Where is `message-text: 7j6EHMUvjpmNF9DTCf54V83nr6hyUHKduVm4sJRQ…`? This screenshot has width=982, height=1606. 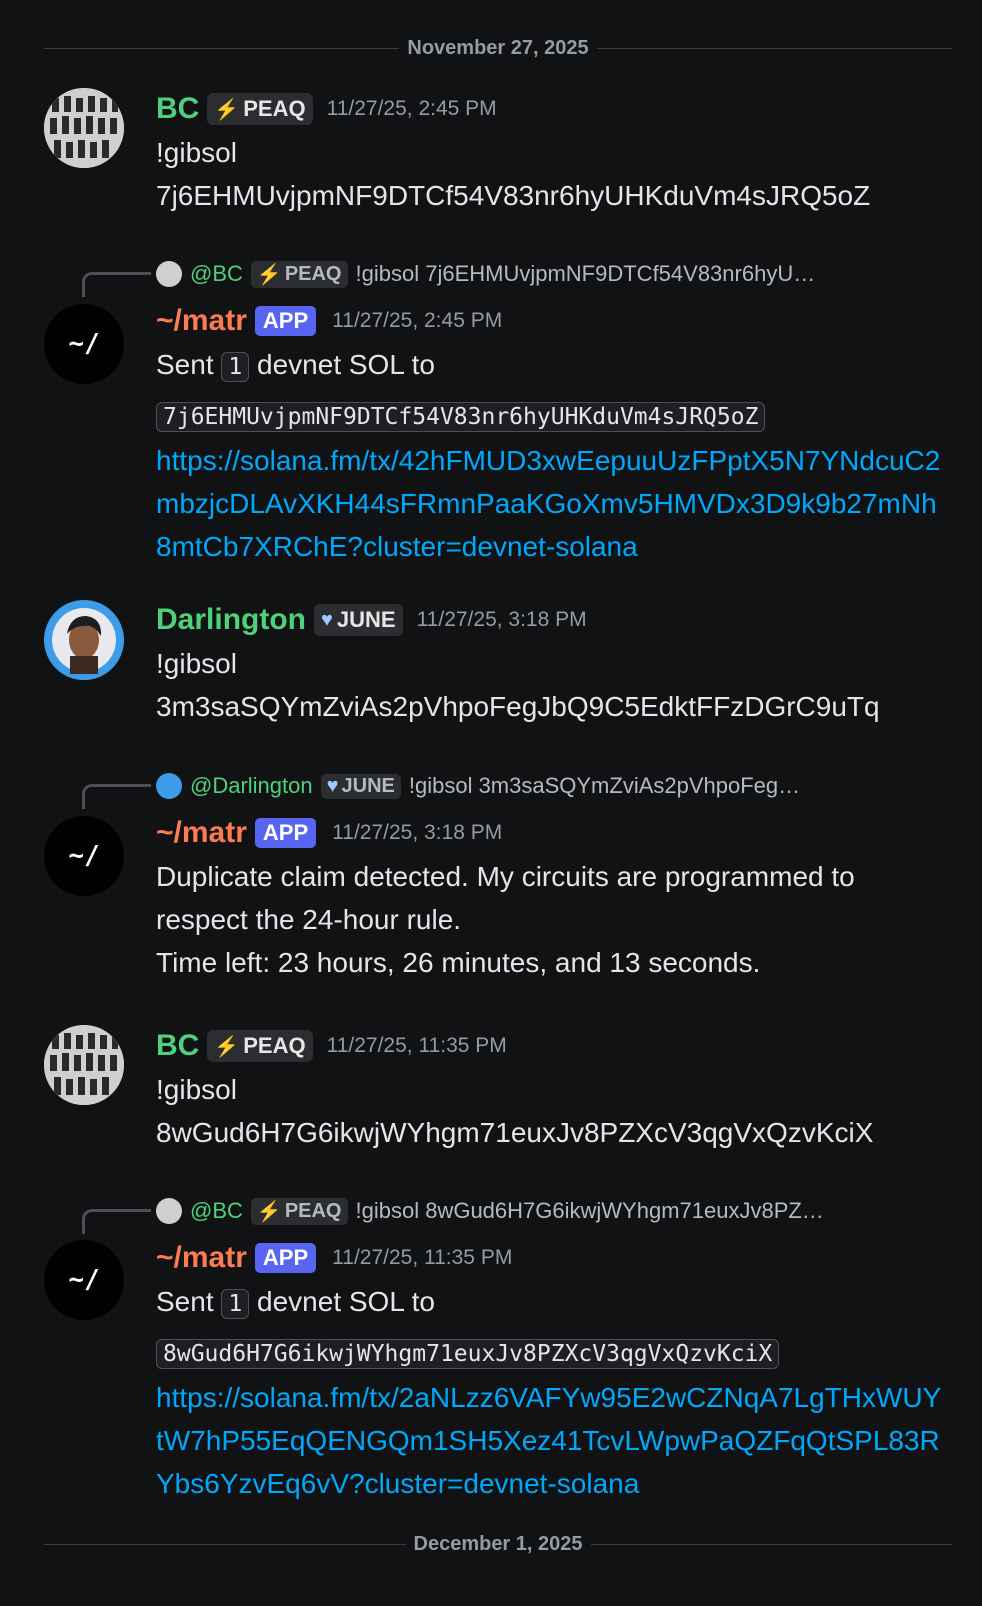 message-text: 7j6EHMUvjpmNF9DTCf54V83nr6hyUHKduVm4sJRQ… is located at coordinates (513, 195).